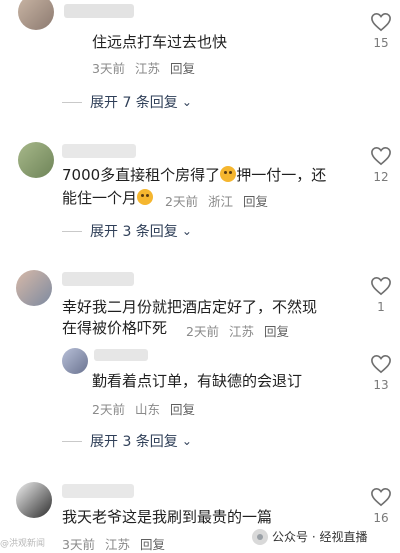  Describe the element at coordinates (160, 42) in the screenshot. I see `comment-text: 住远点打车过去也快` at that location.